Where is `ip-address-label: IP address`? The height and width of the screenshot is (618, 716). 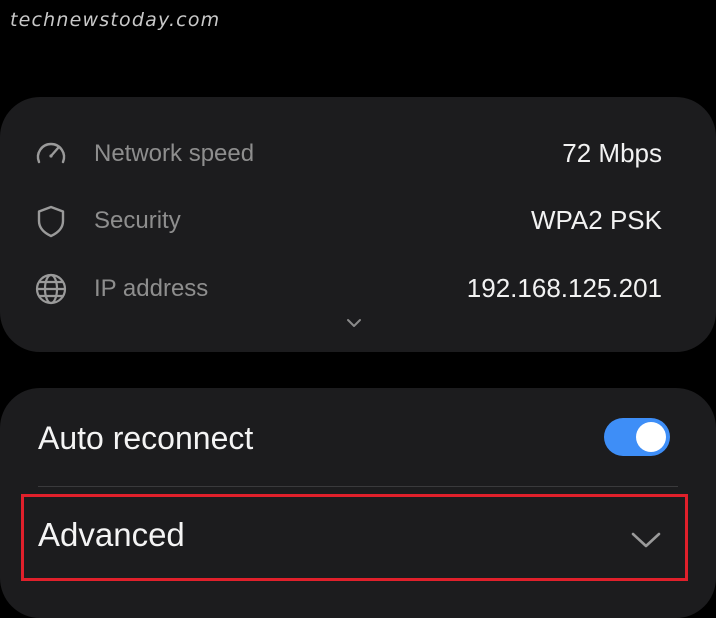 ip-address-label: IP address is located at coordinates (151, 288).